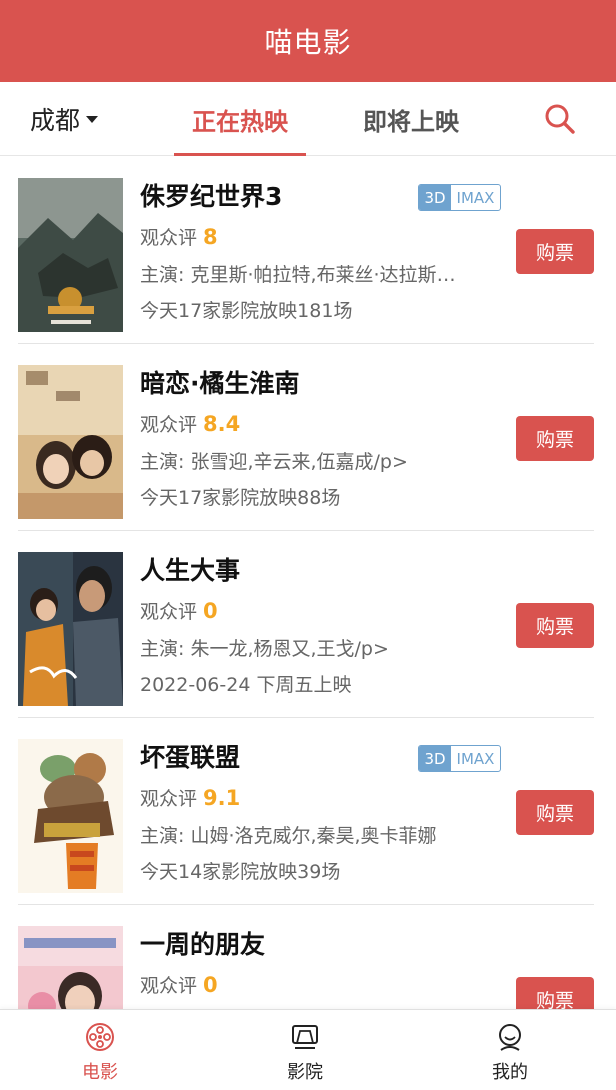 This screenshot has height=1090, width=616. What do you see at coordinates (308, 957) in the screenshot?
I see `movie-item: 一周的朋友 观众评 0 购票` at bounding box center [308, 957].